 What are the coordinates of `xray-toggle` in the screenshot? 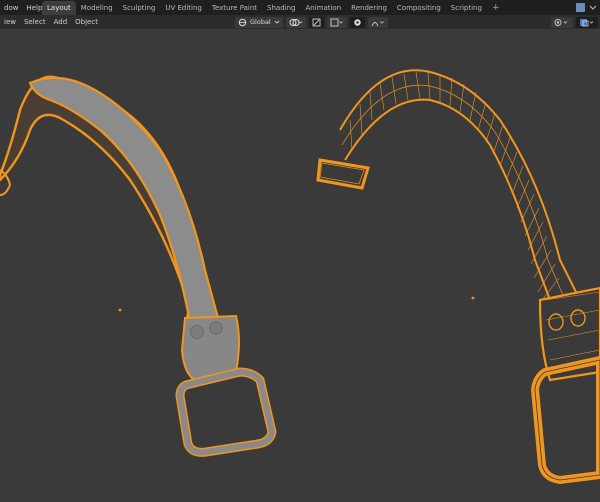 It's located at (587, 22).